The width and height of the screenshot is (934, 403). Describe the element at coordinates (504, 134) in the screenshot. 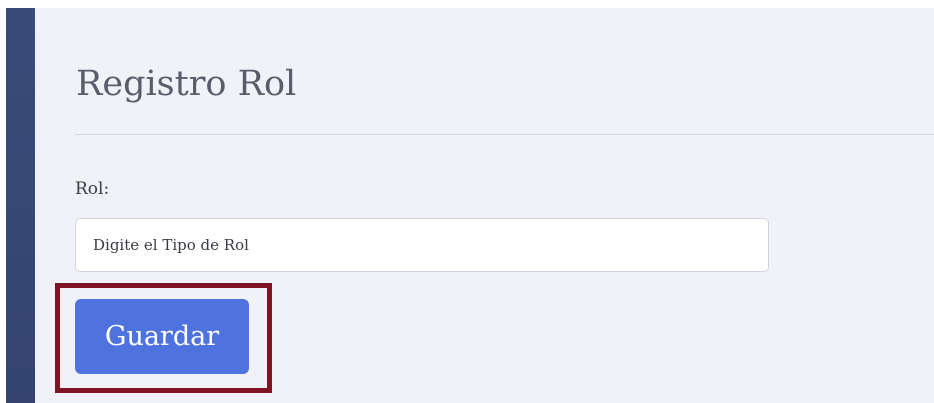

I see `title-divider` at that location.